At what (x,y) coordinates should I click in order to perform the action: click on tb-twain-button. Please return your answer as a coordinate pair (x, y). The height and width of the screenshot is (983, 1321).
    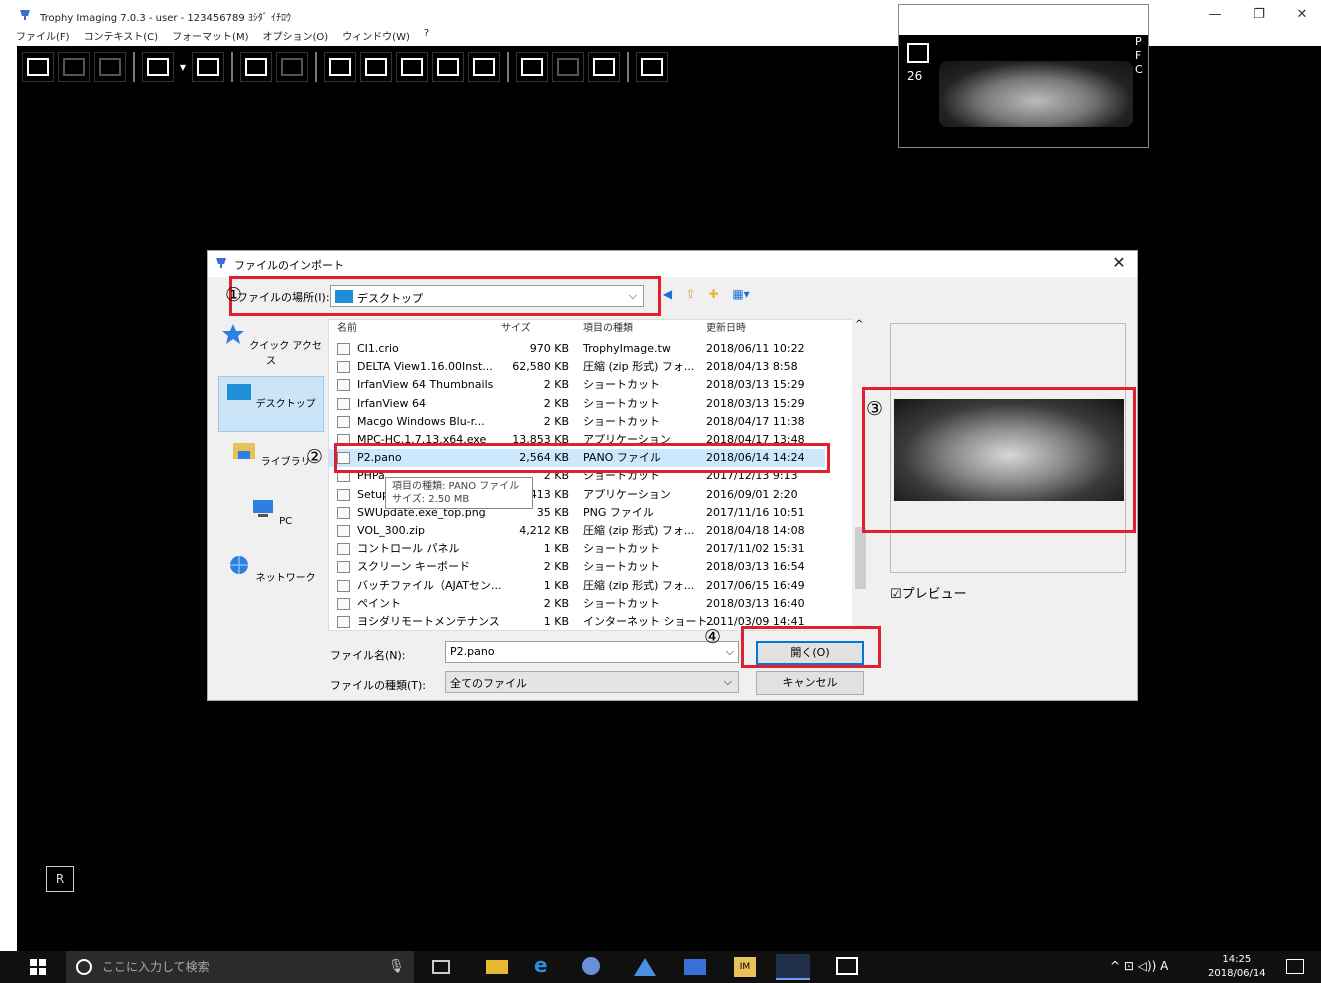
    Looking at the image, I should click on (448, 67).